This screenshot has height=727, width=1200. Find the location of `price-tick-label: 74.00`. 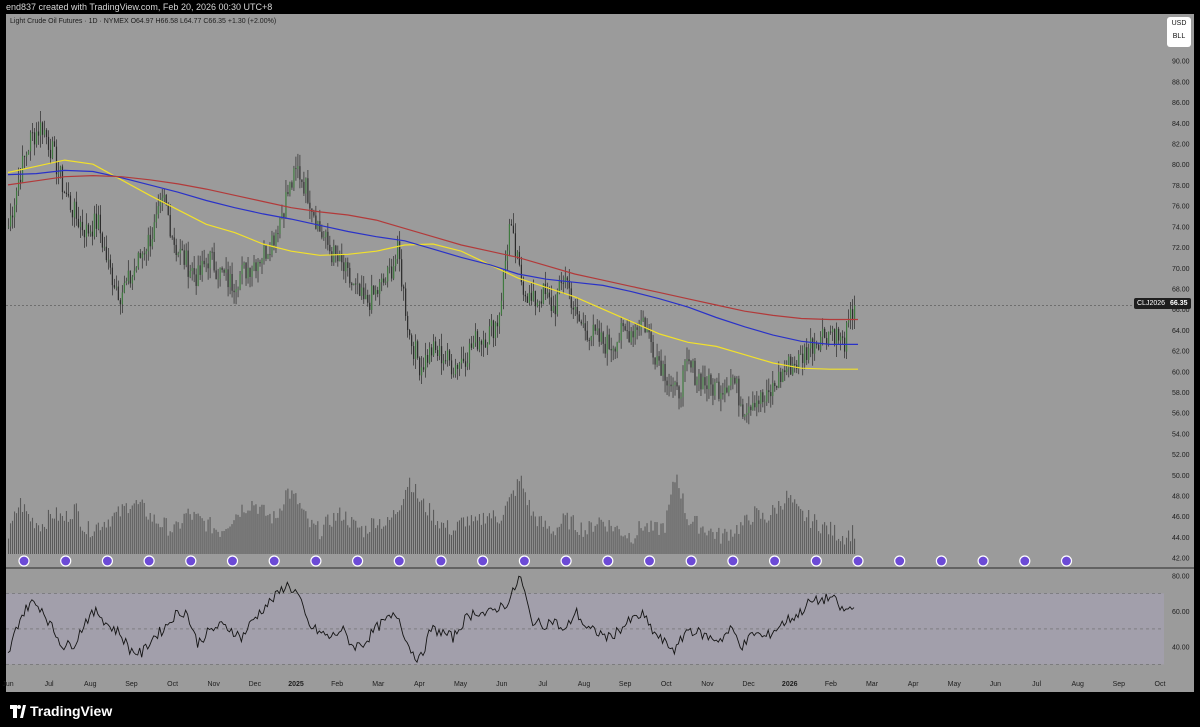

price-tick-label: 74.00 is located at coordinates (1181, 227).